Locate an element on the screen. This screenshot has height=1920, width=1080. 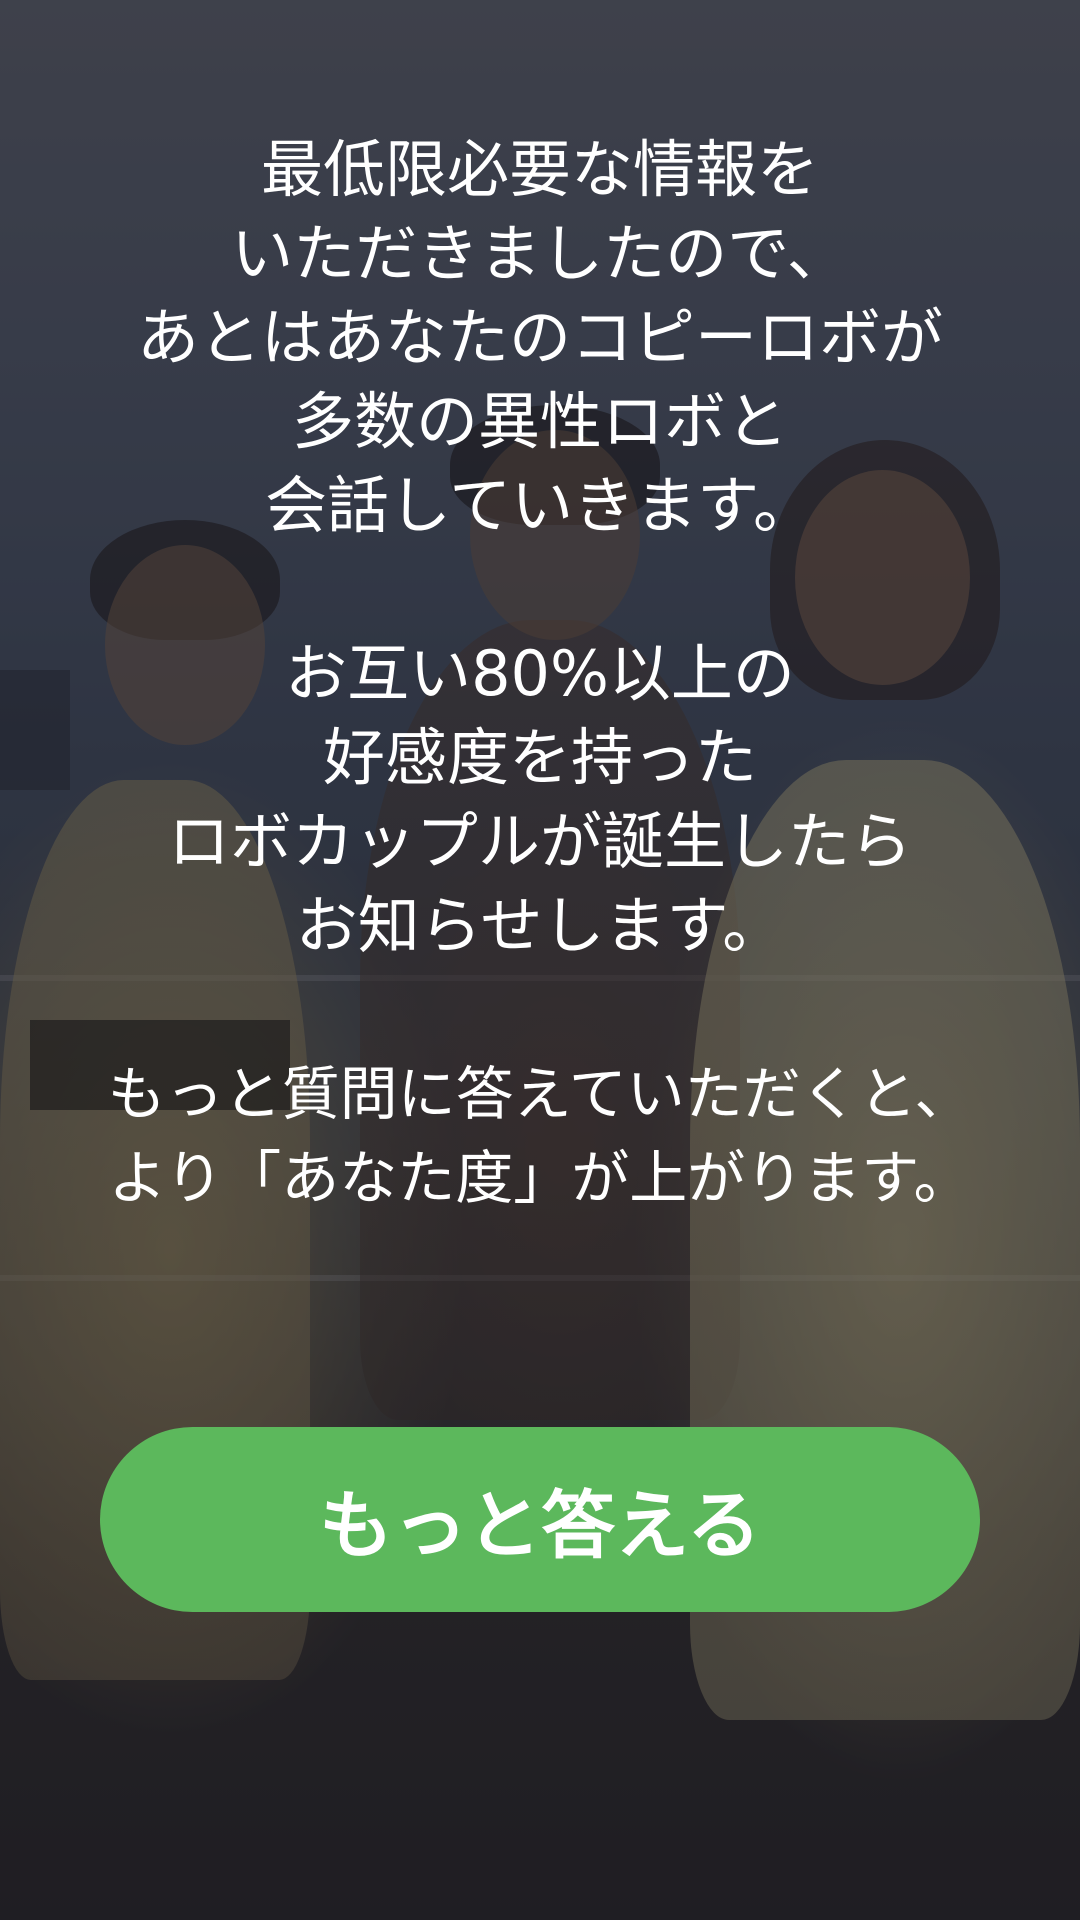
message-paragraph-3: もっと質問に答えていただくと、 より「あなた度」が上がります。 is located at coordinates (540, 1136).